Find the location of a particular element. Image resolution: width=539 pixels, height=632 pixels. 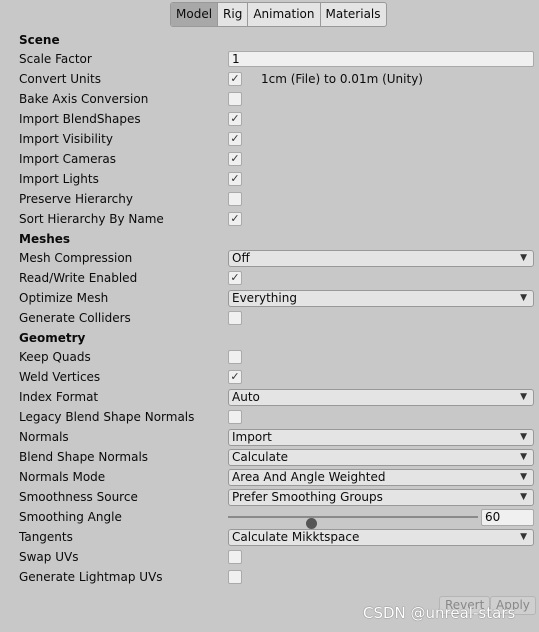

import-lights-checkbox: ✓ is located at coordinates (235, 179).